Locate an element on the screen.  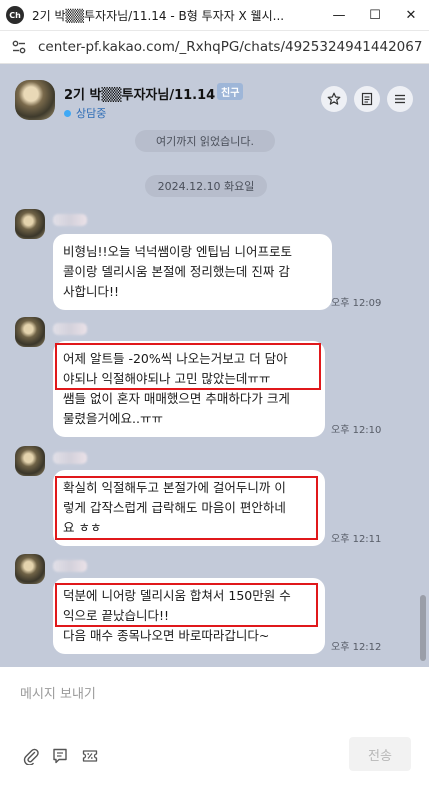
attach-button is located at coordinates (31, 756).